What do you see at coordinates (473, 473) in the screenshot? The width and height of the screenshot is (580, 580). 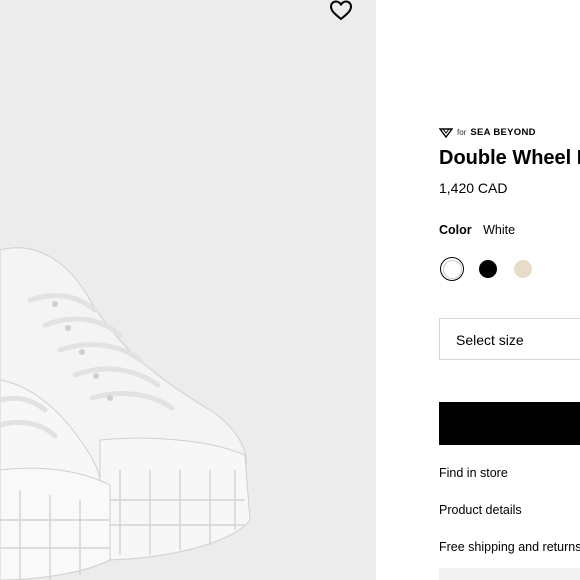 I see `find-in-store-link: Find in store` at bounding box center [473, 473].